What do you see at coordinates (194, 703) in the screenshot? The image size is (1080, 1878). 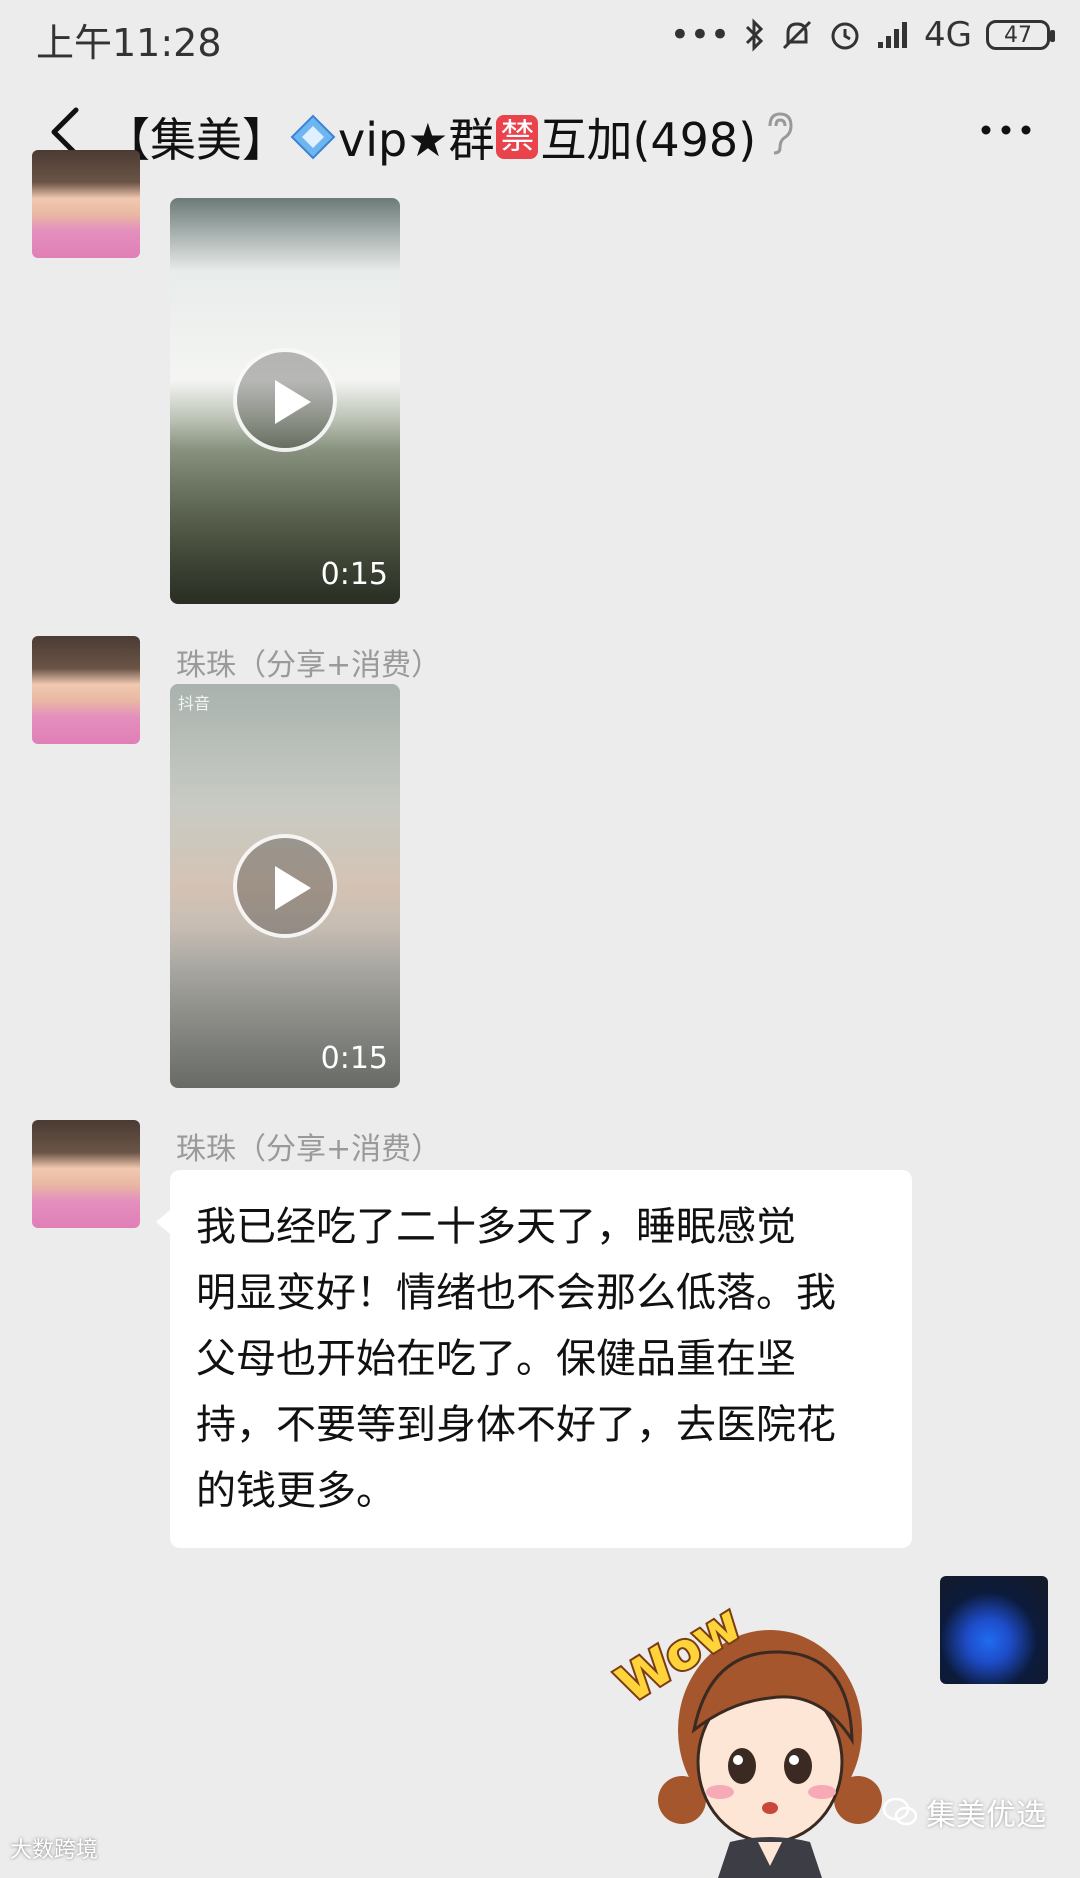 I see `tiktok-watermark: 抖音` at bounding box center [194, 703].